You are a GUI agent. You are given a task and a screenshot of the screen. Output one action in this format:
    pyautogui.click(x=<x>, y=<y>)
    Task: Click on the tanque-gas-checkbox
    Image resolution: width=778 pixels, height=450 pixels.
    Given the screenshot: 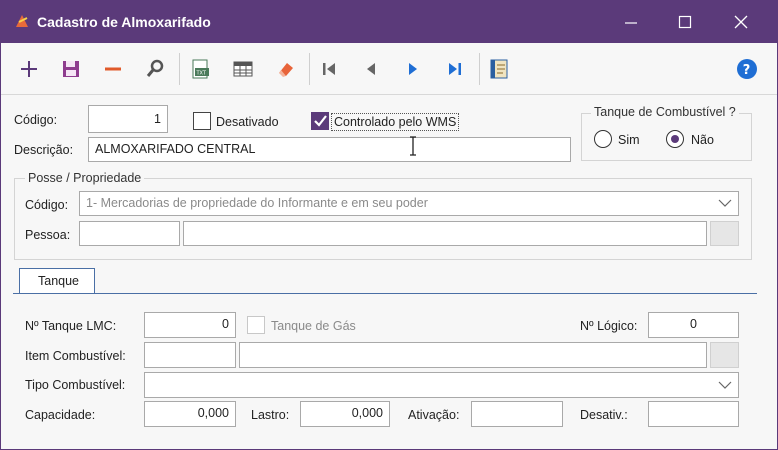 What is the action you would take?
    pyautogui.click(x=256, y=325)
    